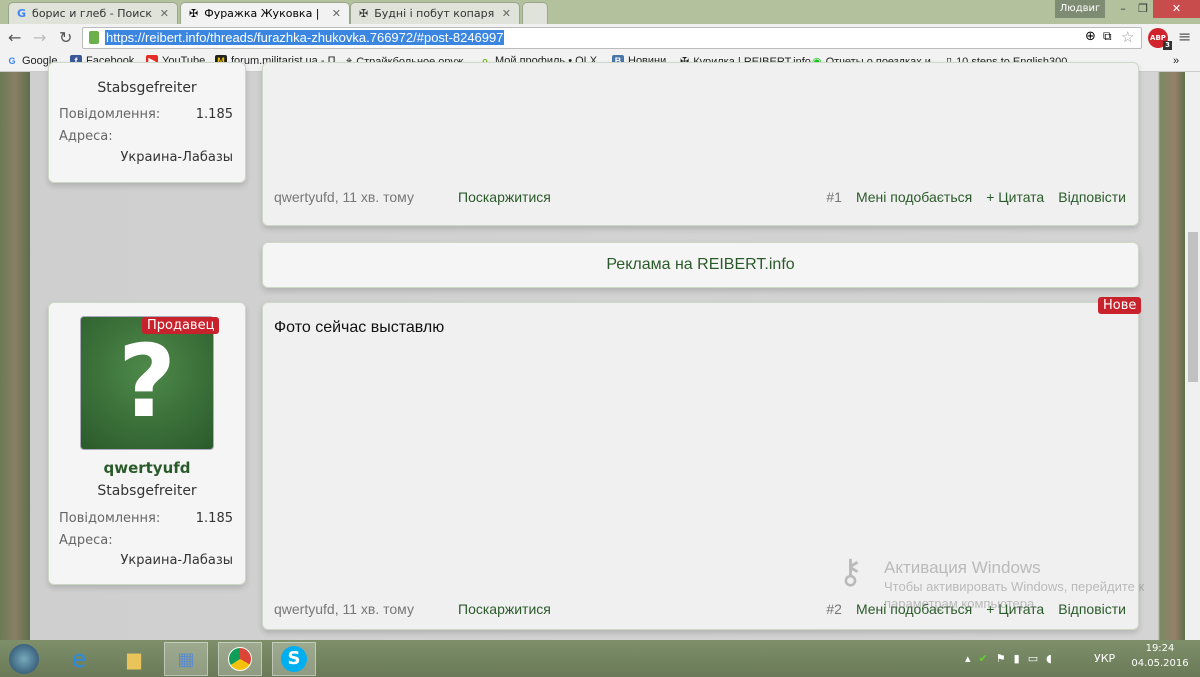  Describe the element at coordinates (1080, 9) in the screenshot. I see `profile-name: Людвиг` at that location.